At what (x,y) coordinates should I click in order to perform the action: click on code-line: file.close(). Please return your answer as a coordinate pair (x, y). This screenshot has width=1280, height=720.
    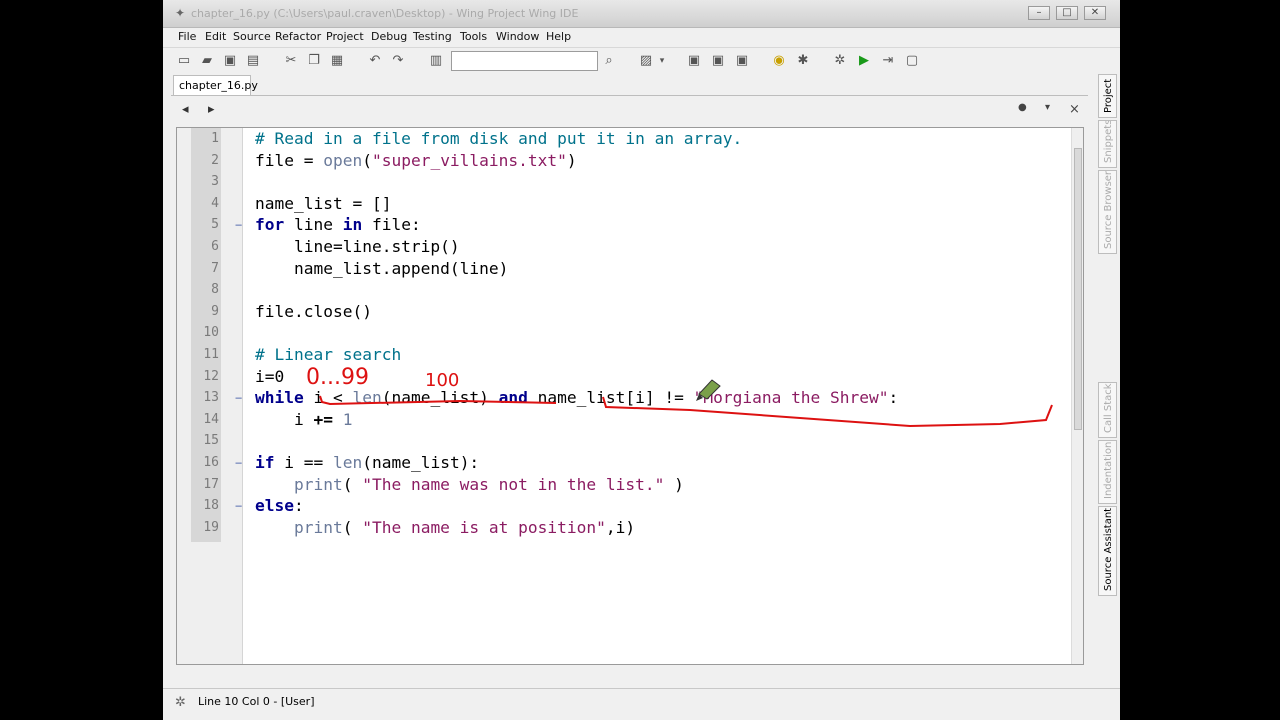
    Looking at the image, I should click on (313, 312).